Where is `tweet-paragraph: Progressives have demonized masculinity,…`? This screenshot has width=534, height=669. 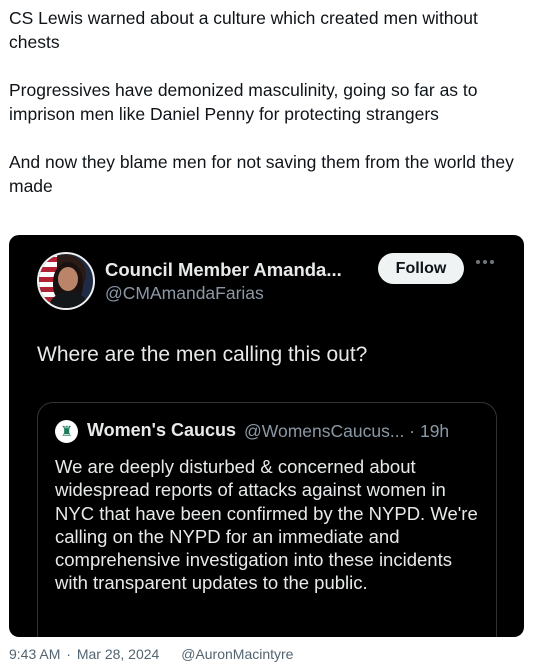 tweet-paragraph: Progressives have demonized masculinity,… is located at coordinates (243, 102).